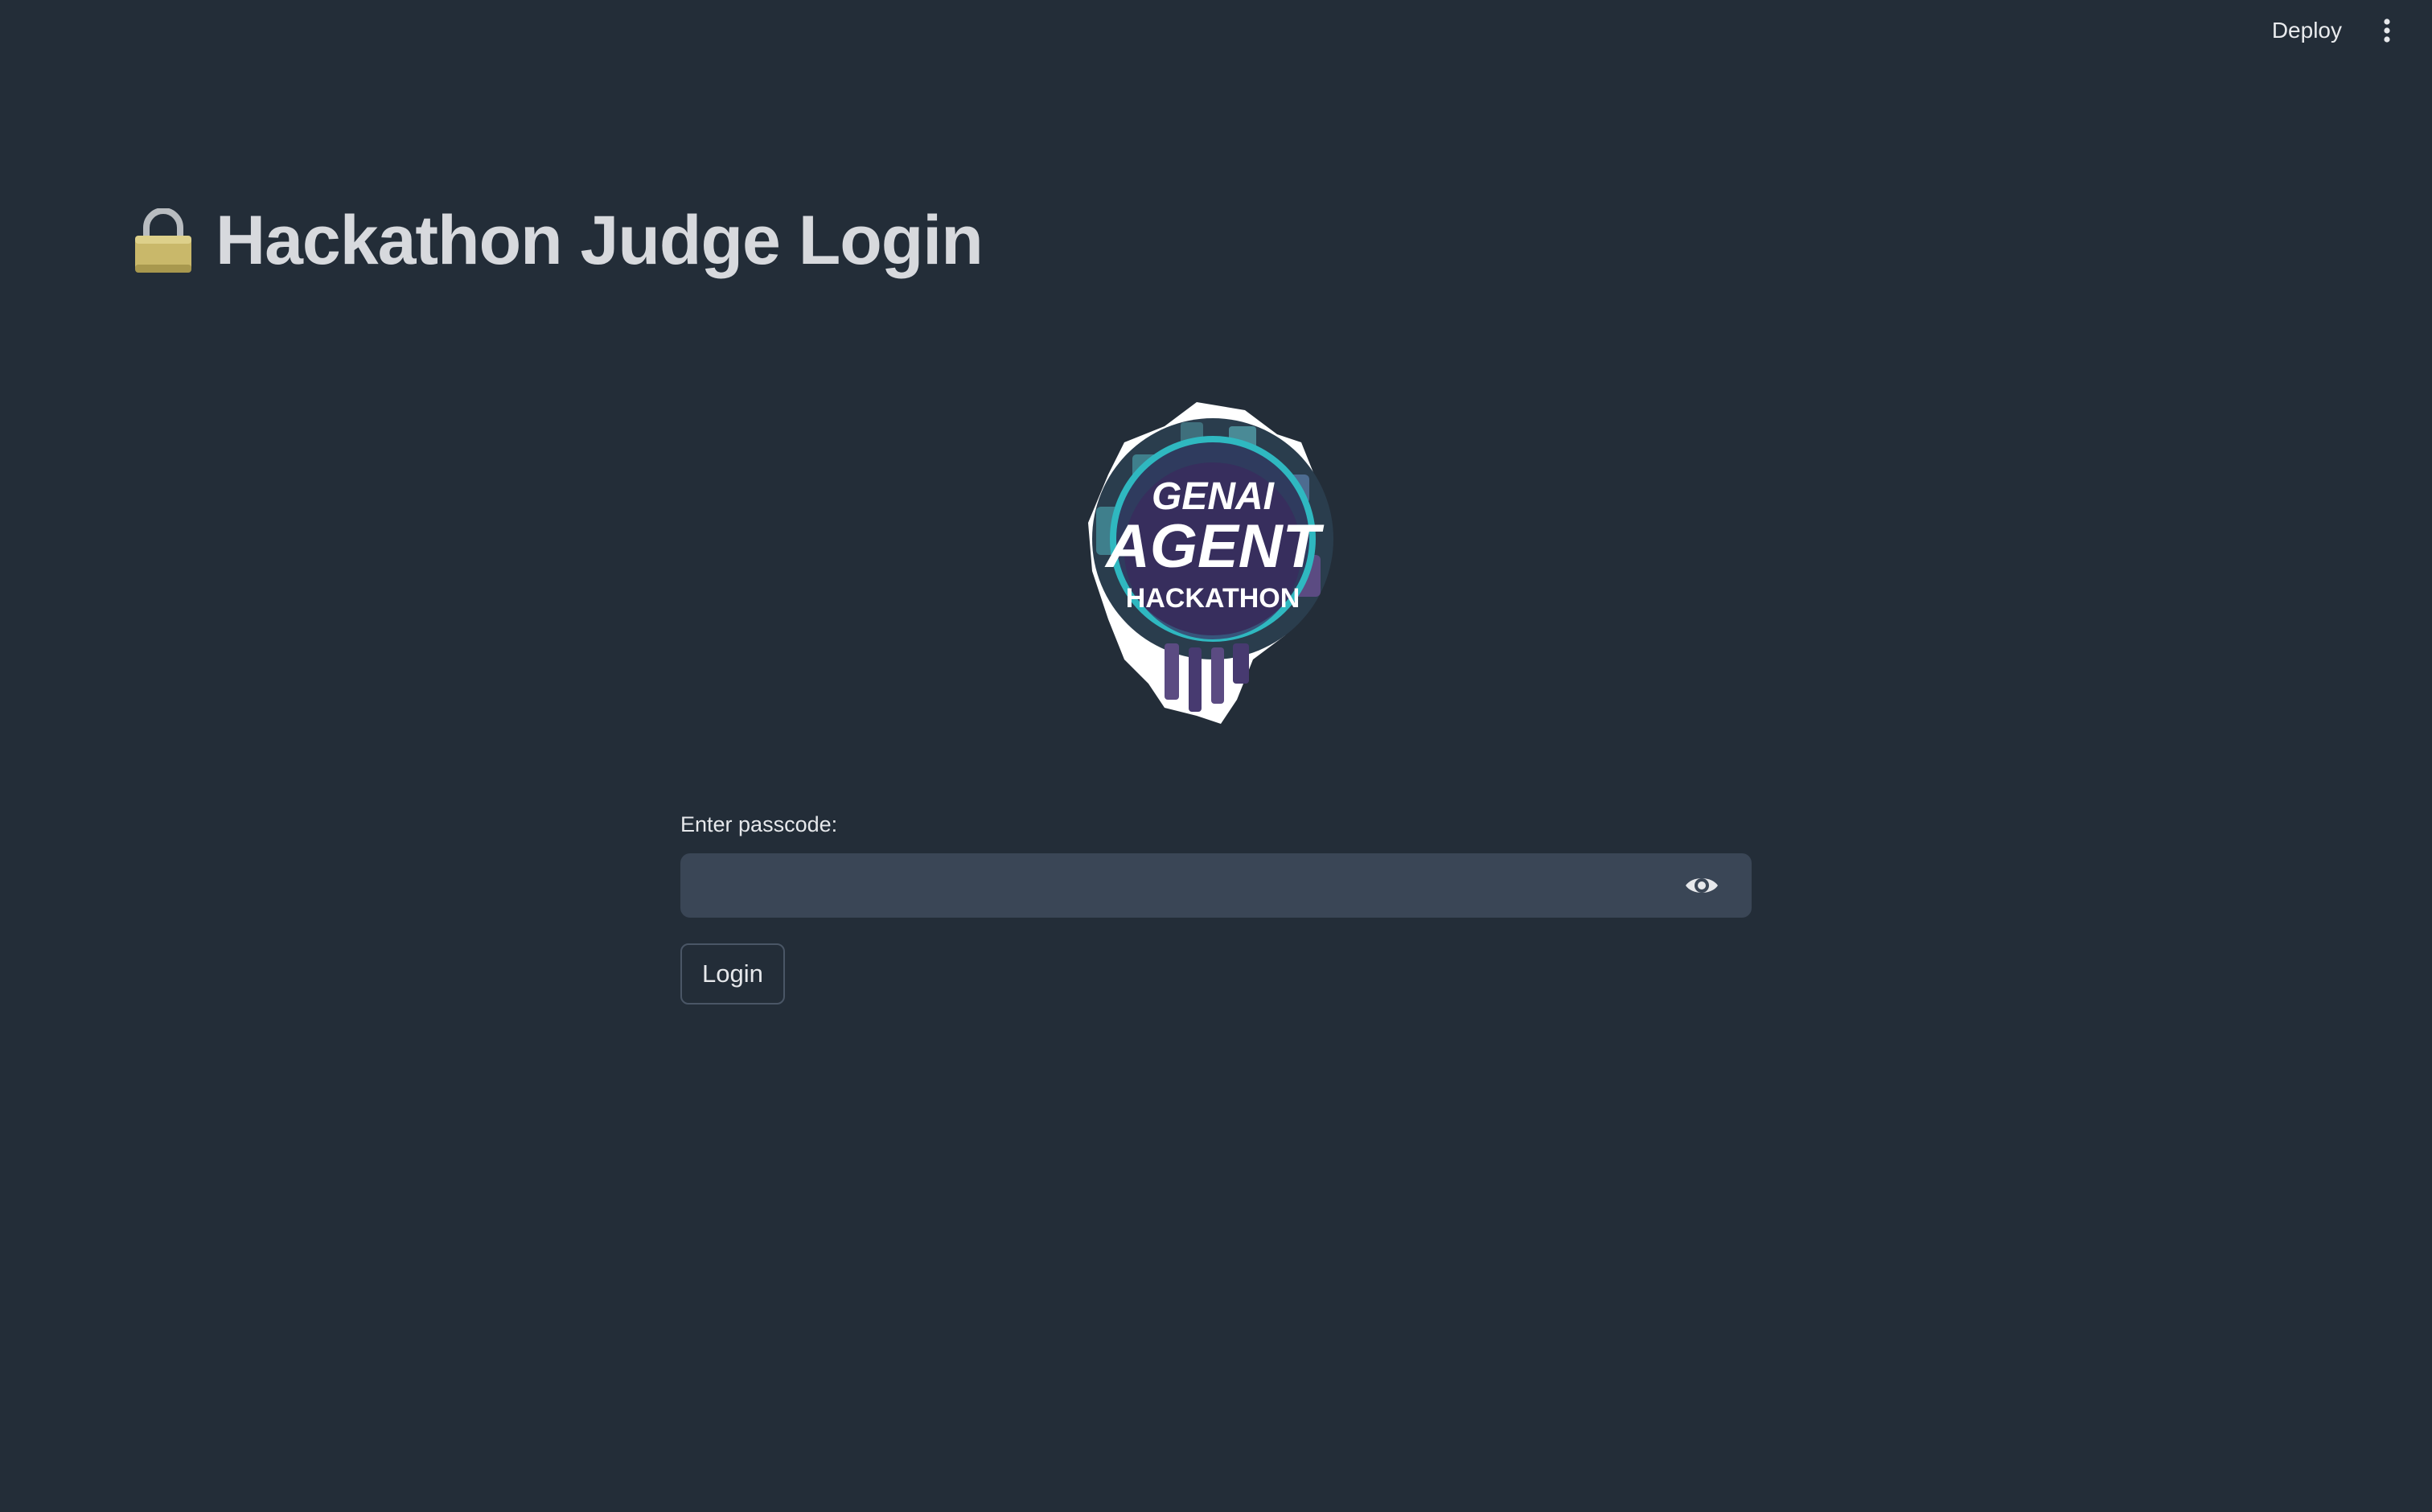 The width and height of the screenshot is (2432, 1512). I want to click on passcode-label: Enter passcode:, so click(759, 824).